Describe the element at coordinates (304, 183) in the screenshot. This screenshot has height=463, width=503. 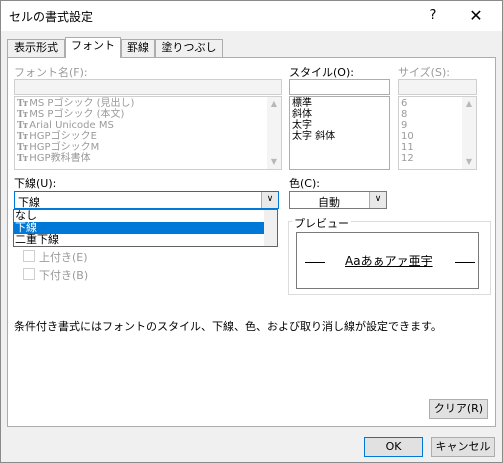
I see `color-label: 色(C):` at that location.